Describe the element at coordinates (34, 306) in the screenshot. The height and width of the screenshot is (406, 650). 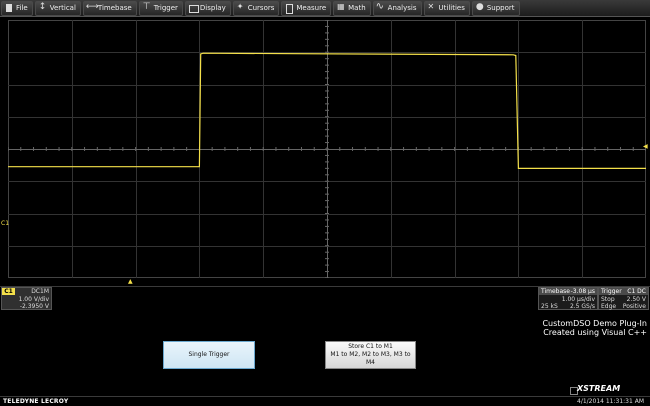
I see `channel-1-offset: -2.3950 V` at that location.